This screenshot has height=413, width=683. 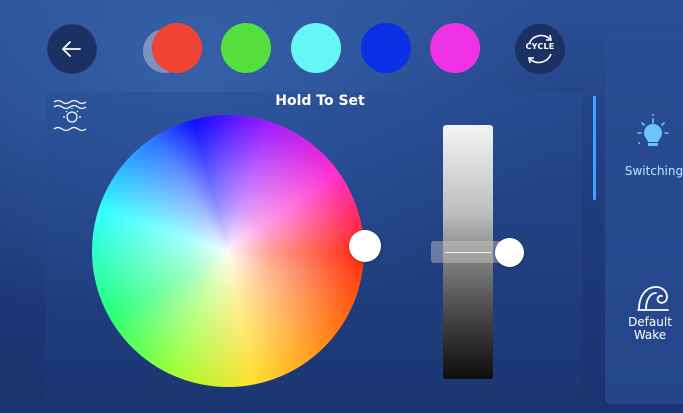 I want to click on color-wheel-handle, so click(x=365, y=246).